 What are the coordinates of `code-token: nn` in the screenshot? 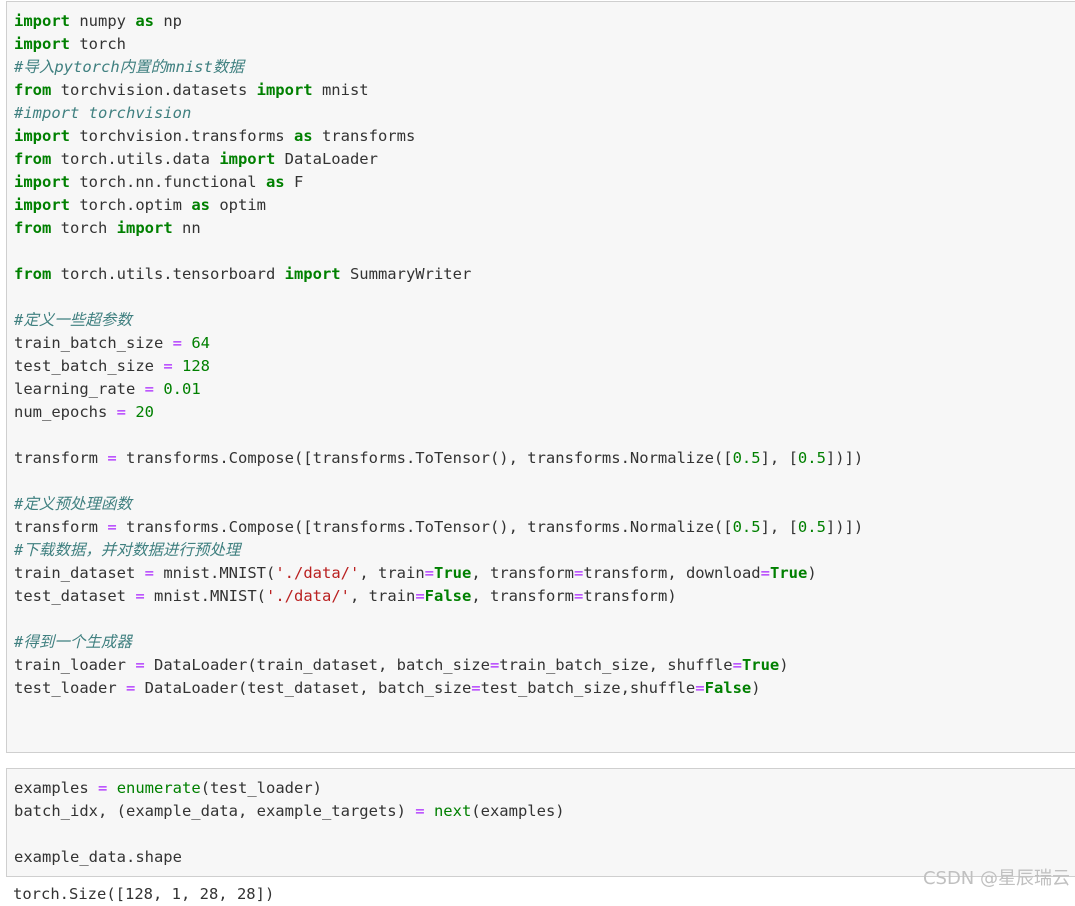 It's located at (186, 228).